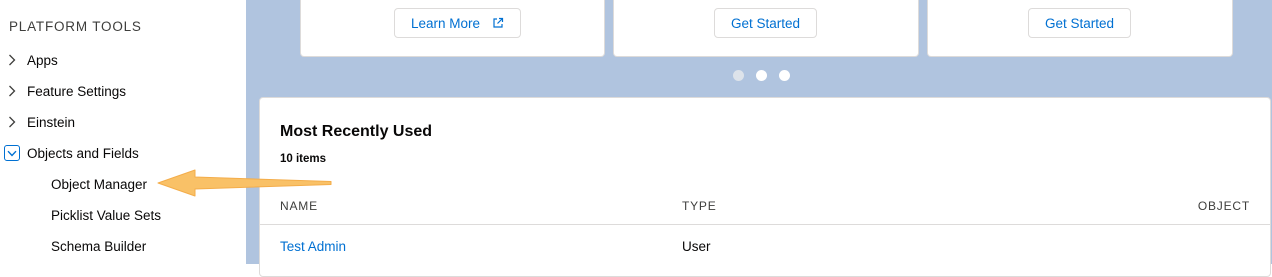  What do you see at coordinates (299, 206) in the screenshot?
I see `column-header-name: NAME` at bounding box center [299, 206].